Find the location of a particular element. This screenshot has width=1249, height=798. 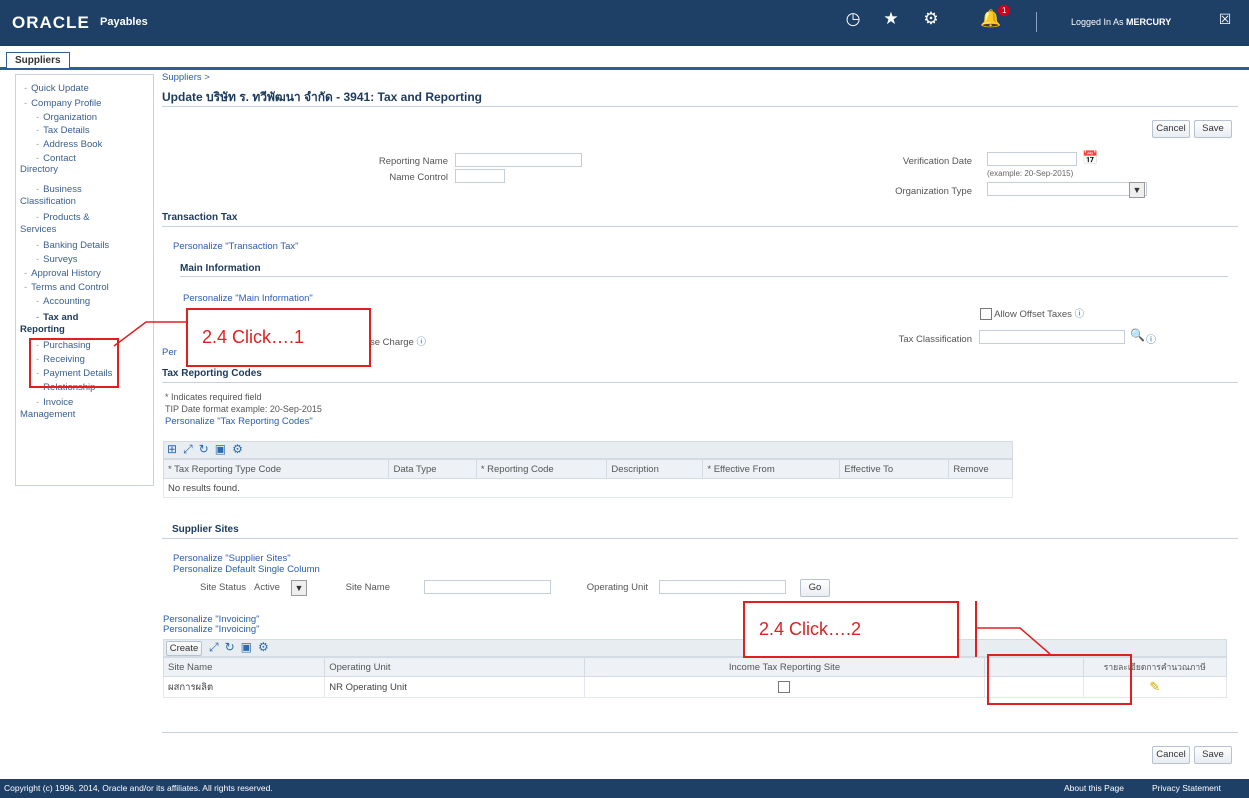

nav-label: Address Book is located at coordinates (73, 144).